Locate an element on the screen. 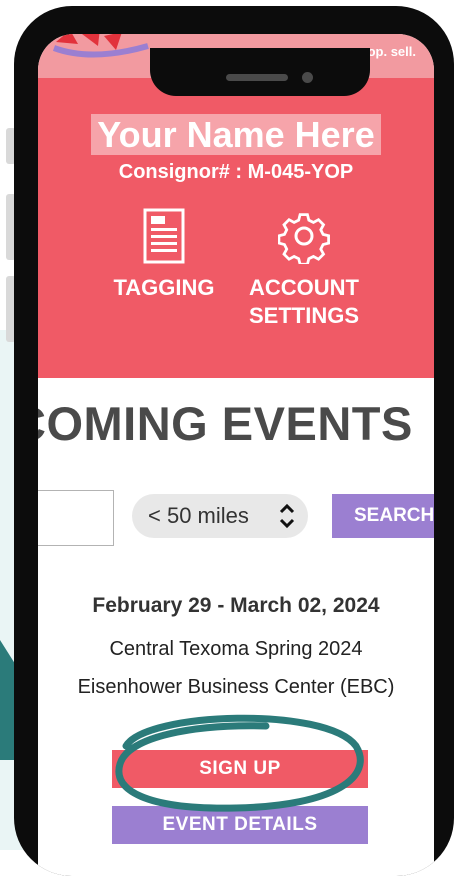 The image size is (457, 876). event-name: Central Texoma Spring 2024 is located at coordinates (236, 649).